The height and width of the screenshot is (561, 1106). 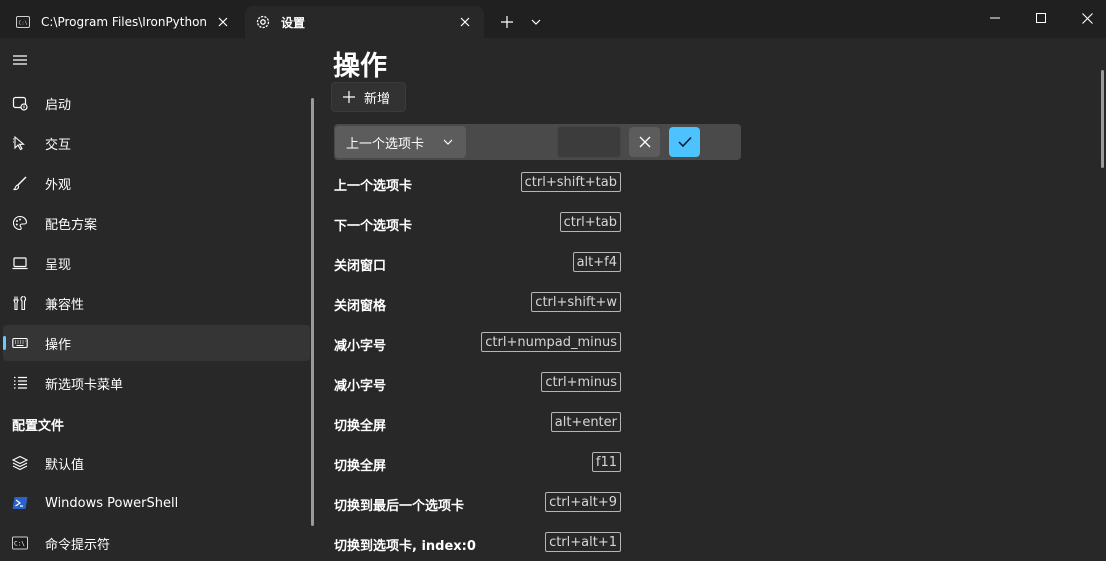 I want to click on key-chord-input, so click(x=589, y=142).